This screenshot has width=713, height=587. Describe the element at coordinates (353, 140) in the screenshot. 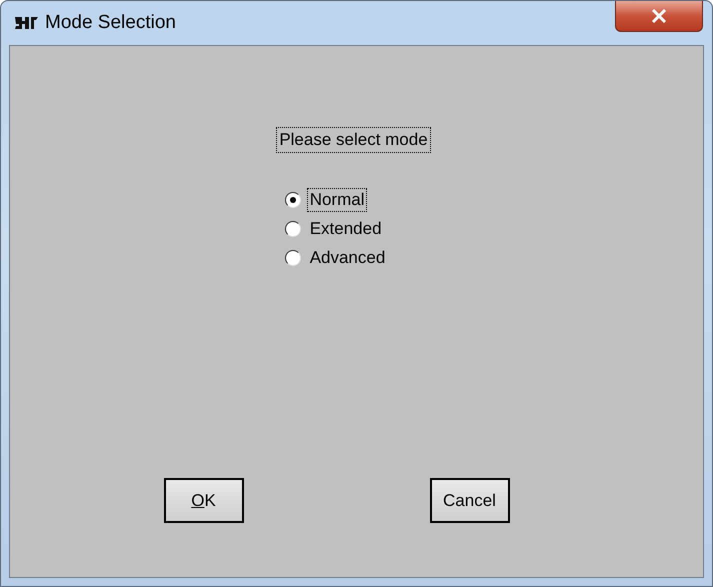

I see `prompt-label: Please select mode` at that location.